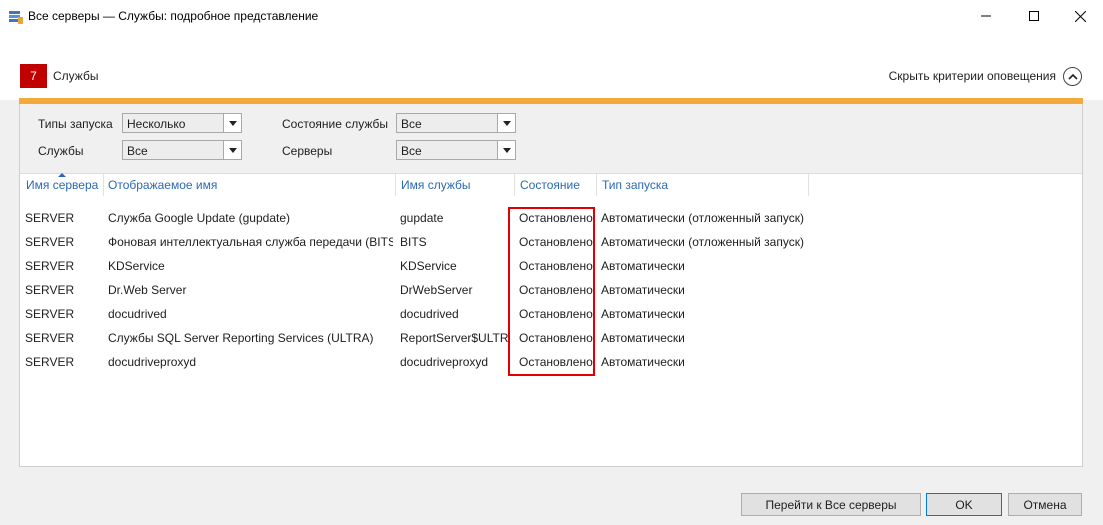 The width and height of the screenshot is (1103, 525). What do you see at coordinates (137, 151) in the screenshot?
I see `services-value: Все` at bounding box center [137, 151].